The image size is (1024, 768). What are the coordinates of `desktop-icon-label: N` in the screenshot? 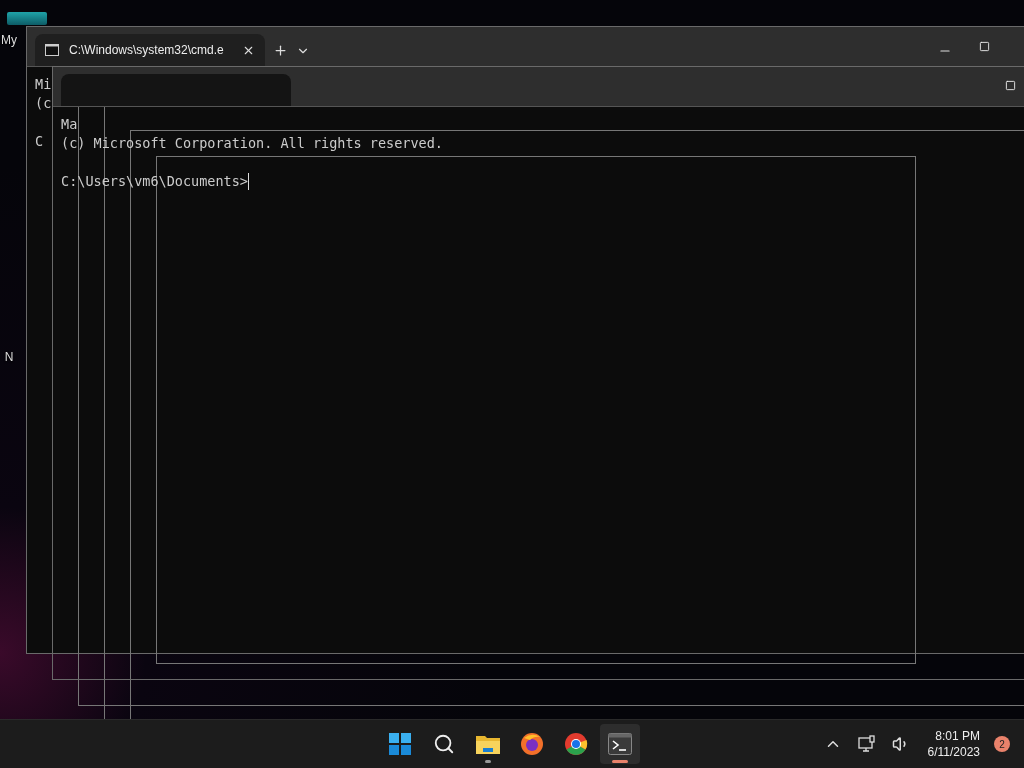 It's located at (9, 357).